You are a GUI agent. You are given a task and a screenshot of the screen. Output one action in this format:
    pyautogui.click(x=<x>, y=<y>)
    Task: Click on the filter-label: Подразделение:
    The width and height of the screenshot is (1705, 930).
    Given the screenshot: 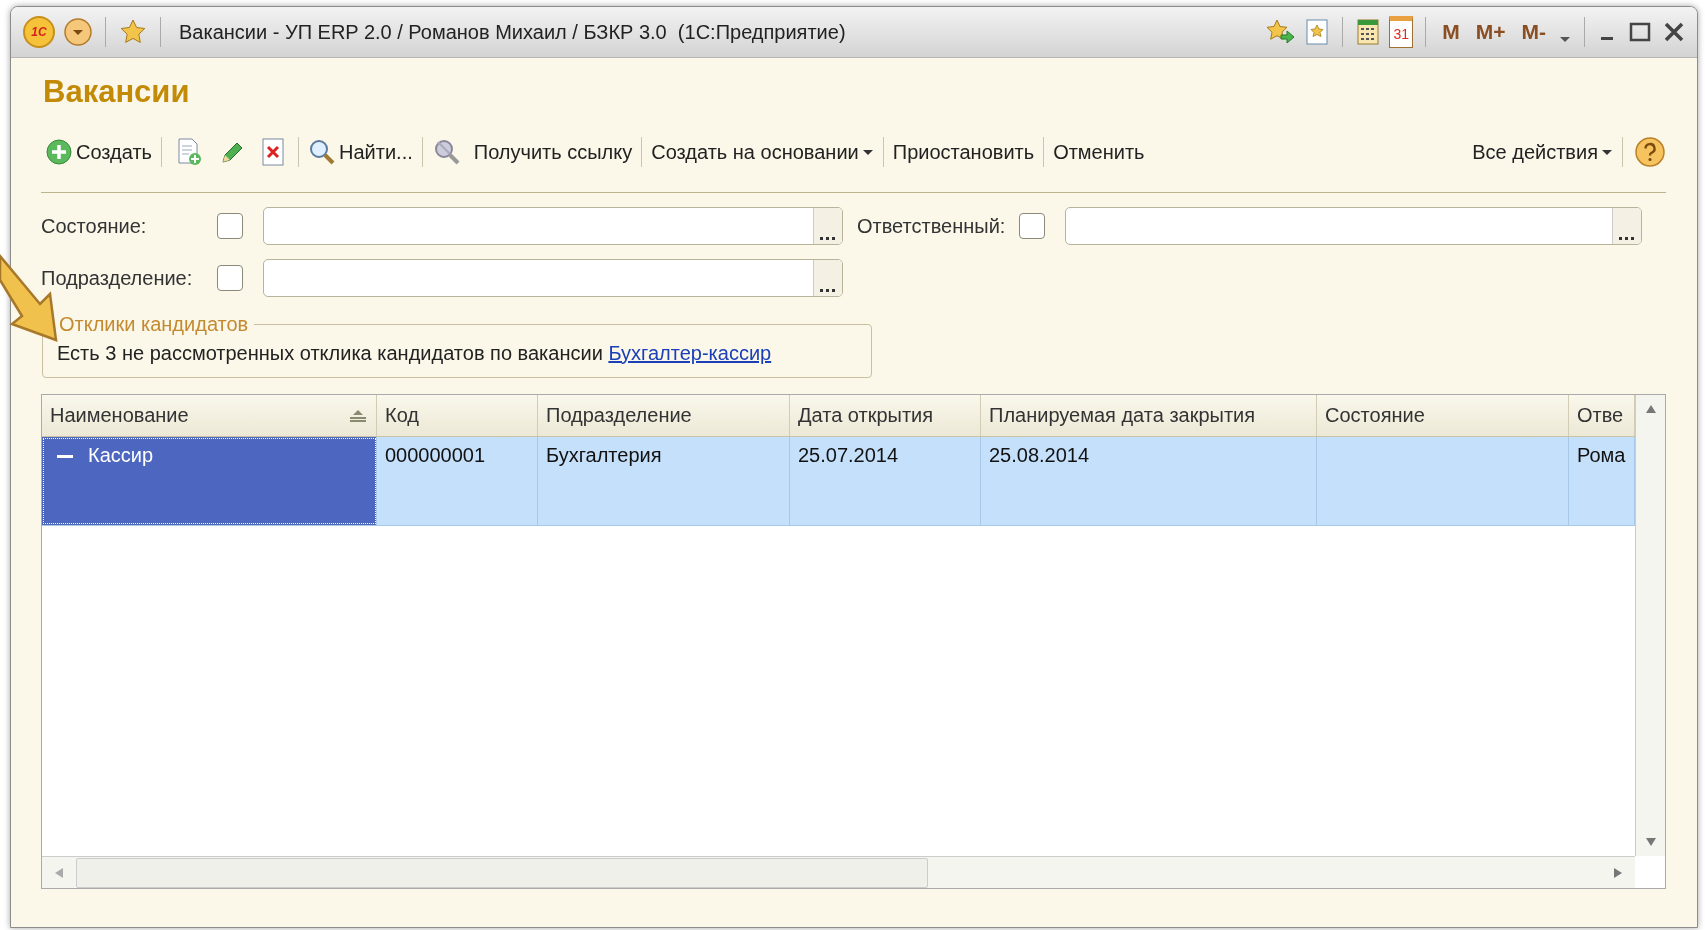 What is the action you would take?
    pyautogui.click(x=117, y=278)
    